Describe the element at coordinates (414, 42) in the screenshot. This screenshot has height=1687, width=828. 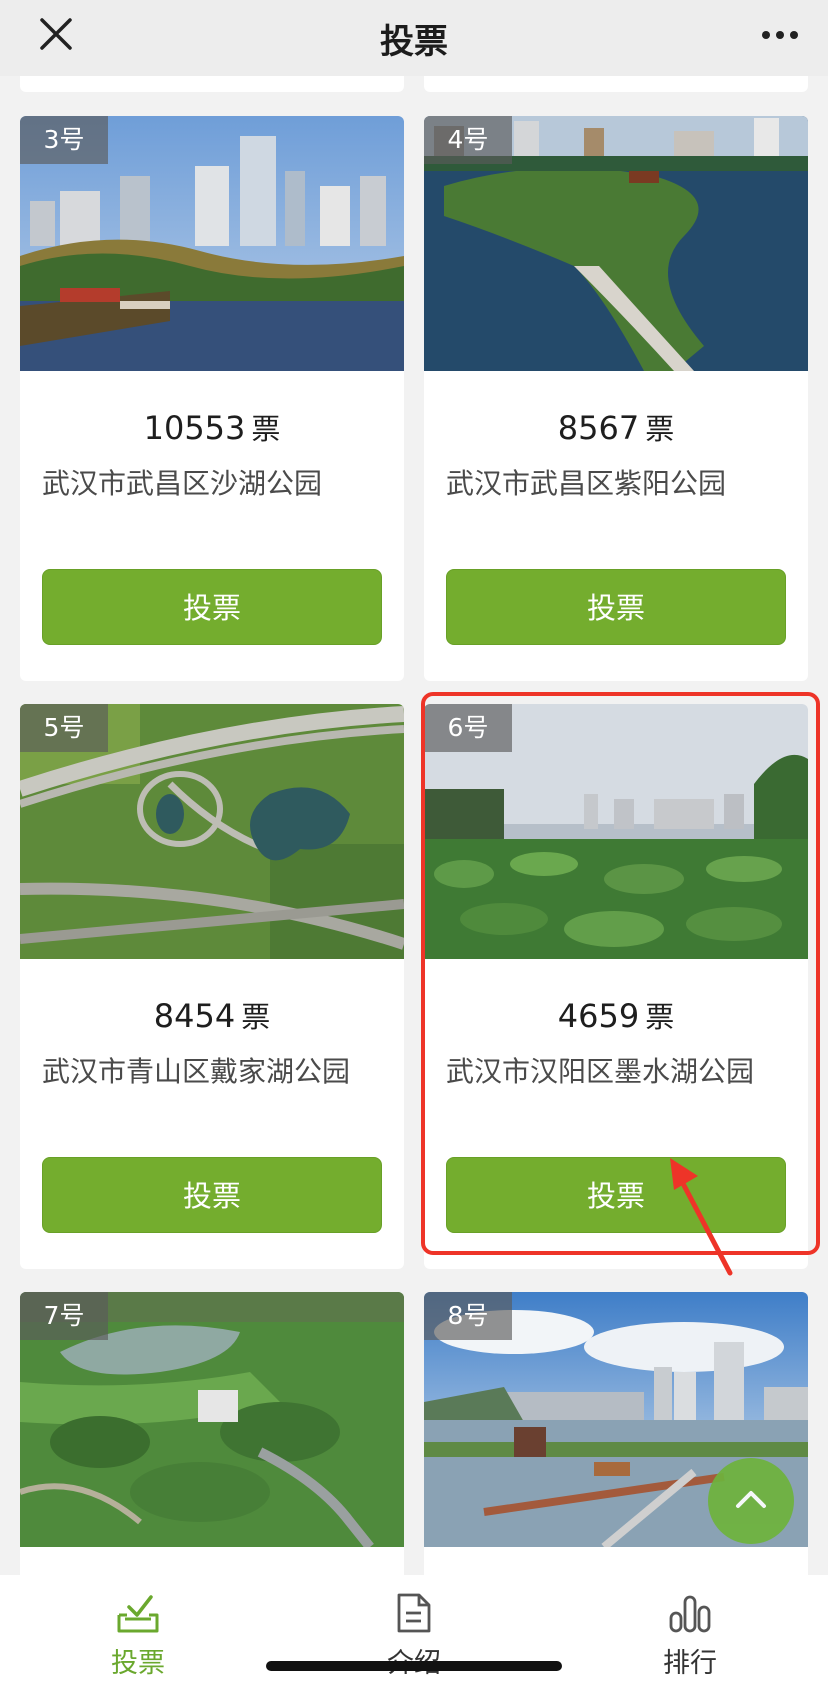
I see `page-title: 投票` at that location.